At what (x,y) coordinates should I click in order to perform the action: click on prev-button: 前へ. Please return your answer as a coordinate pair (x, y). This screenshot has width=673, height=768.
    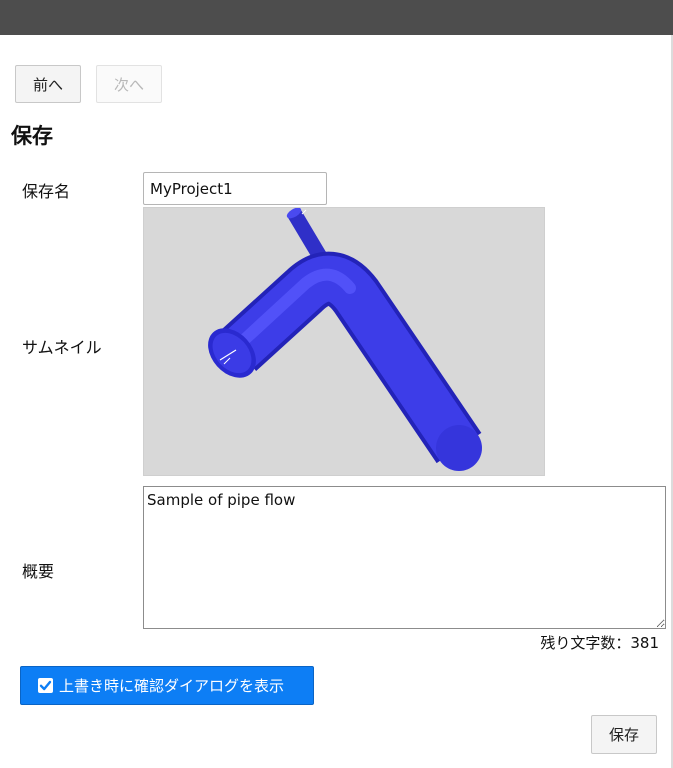
    Looking at the image, I should click on (48, 84).